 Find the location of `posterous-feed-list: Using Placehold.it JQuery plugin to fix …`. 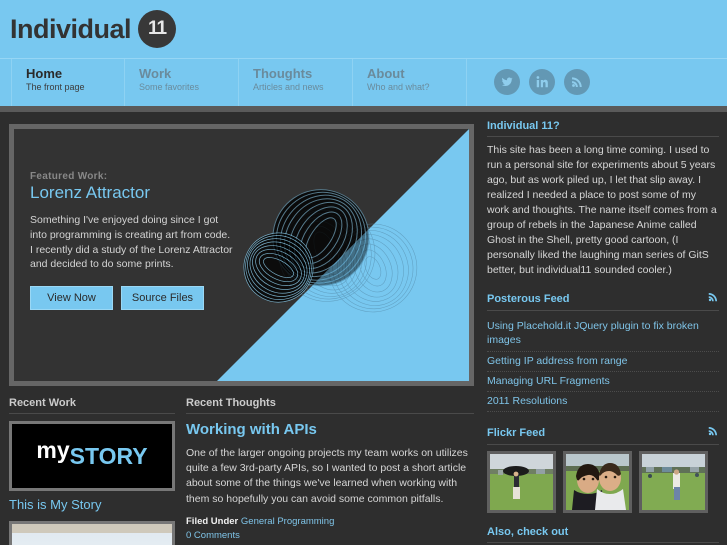

posterous-feed-list: Using Placehold.it JQuery plugin to fix … is located at coordinates (603, 365).